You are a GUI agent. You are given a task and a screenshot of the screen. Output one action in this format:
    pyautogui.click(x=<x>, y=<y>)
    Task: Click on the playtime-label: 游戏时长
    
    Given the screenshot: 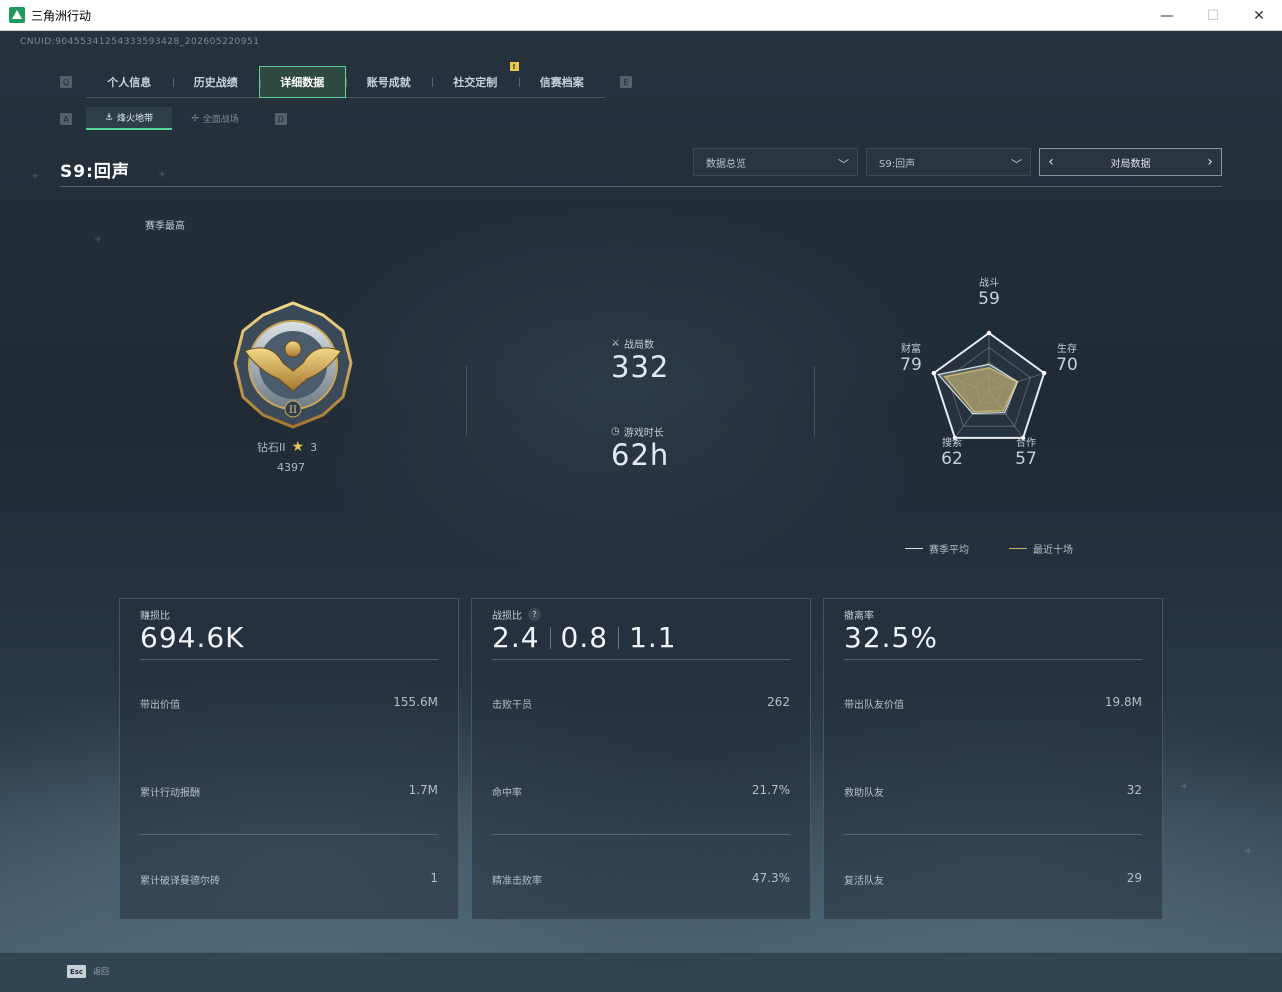 What is the action you would take?
    pyautogui.click(x=643, y=433)
    